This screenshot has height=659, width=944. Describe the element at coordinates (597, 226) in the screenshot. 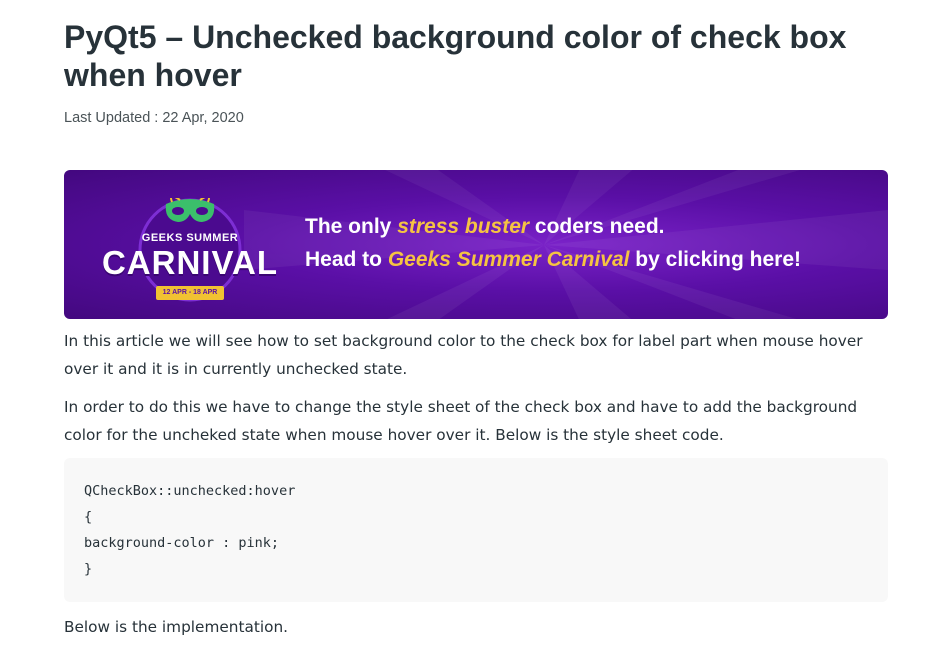

I see `tagline-1-post: coders need.` at that location.